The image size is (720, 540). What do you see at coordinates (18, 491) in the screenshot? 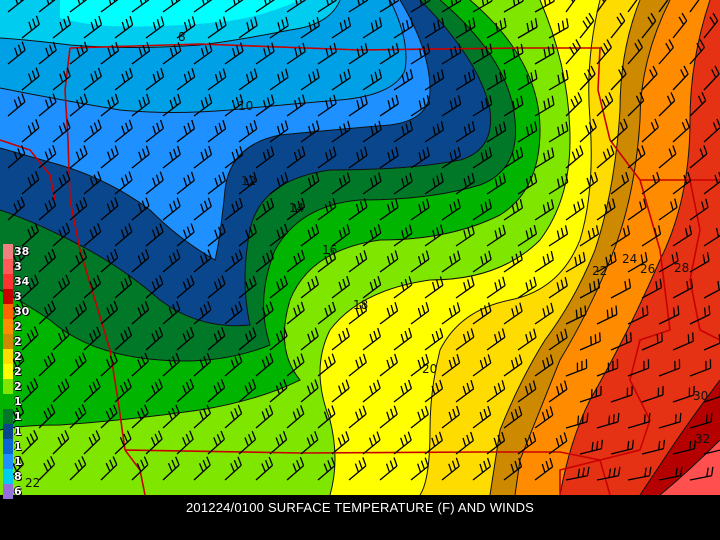
I see `legend-label: 6` at bounding box center [18, 491].